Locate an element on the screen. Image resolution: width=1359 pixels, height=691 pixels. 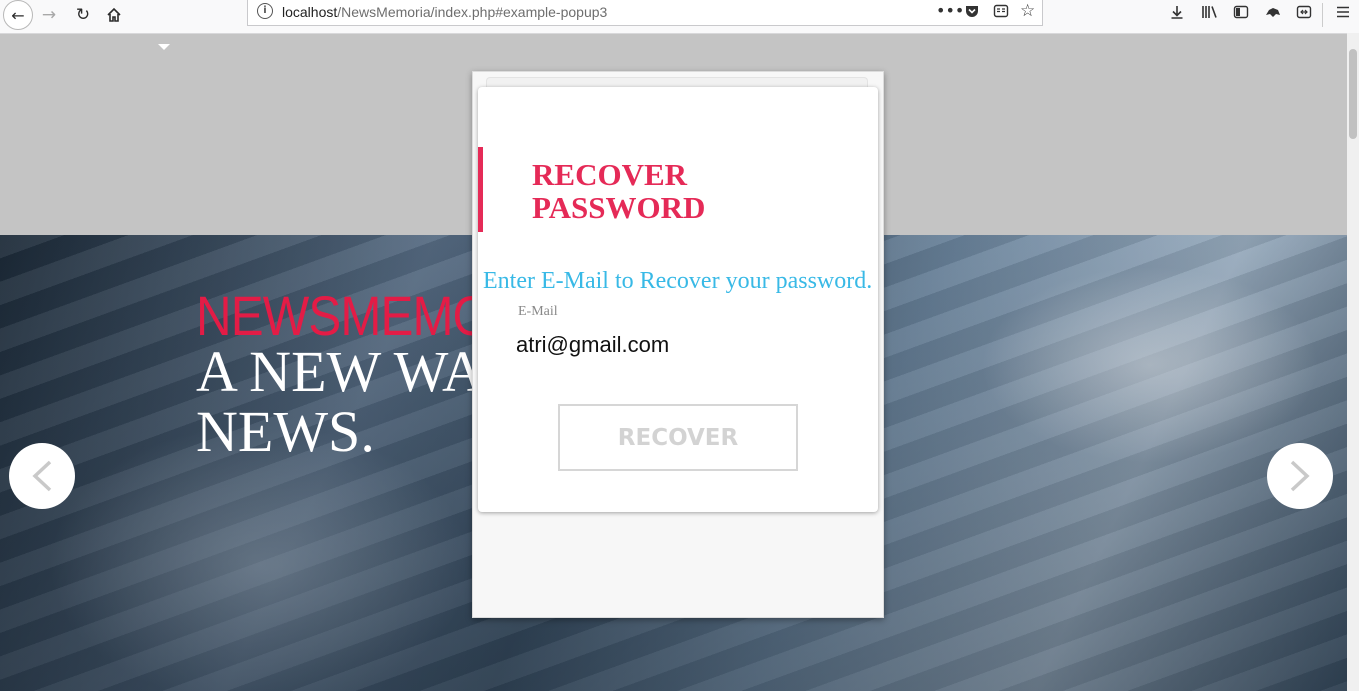
back-button: ← is located at coordinates (18, 15).